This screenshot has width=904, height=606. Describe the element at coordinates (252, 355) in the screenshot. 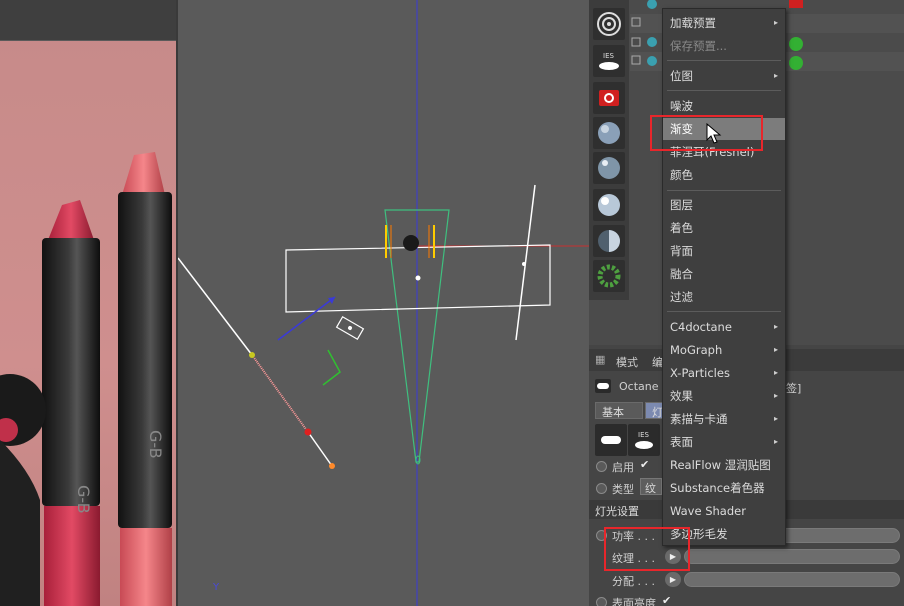

I see `target-handle` at that location.